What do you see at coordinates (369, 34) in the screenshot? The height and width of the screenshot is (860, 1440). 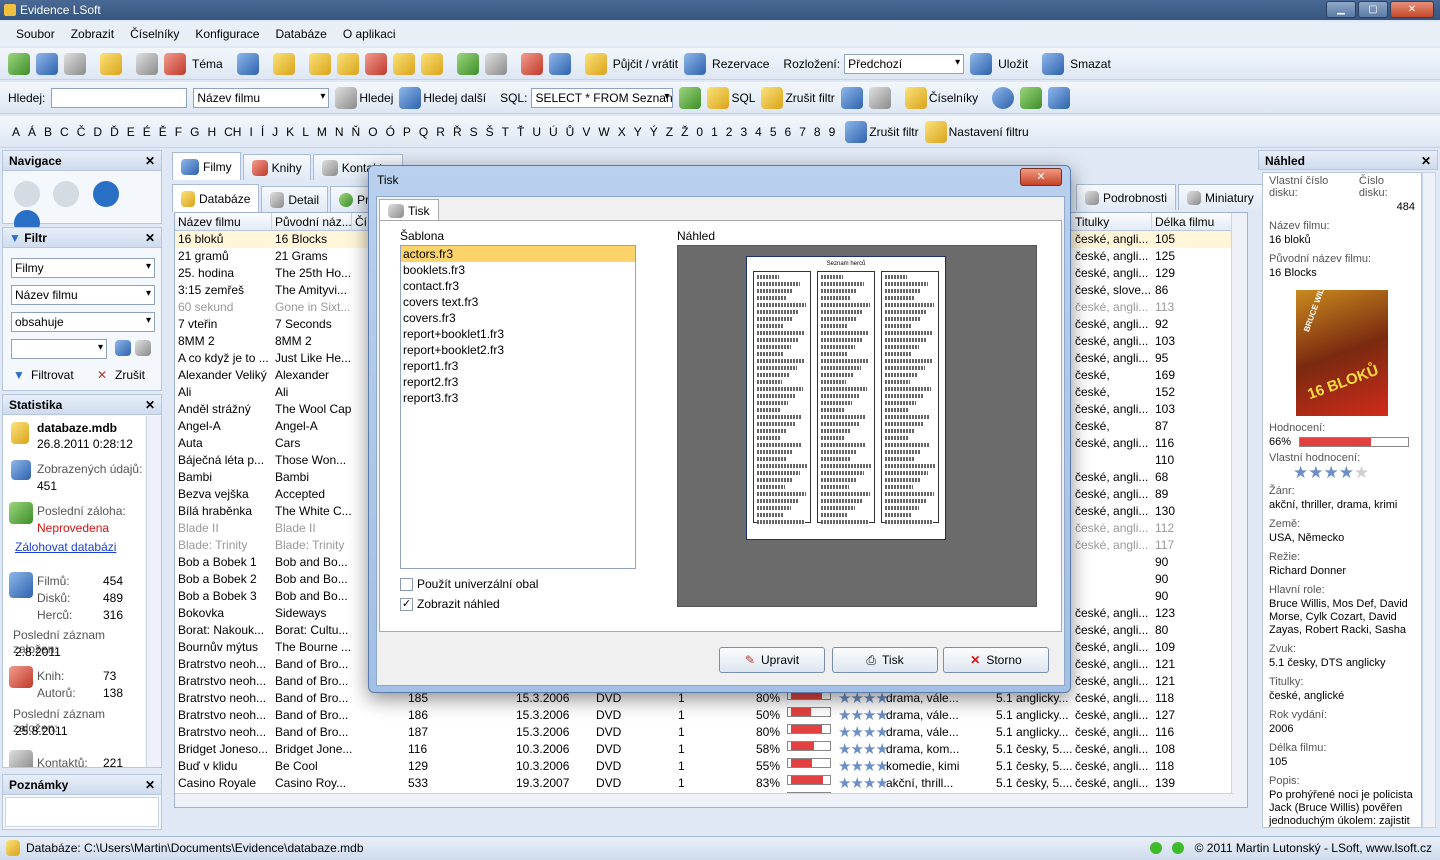 I see `menu-o-aplikaci: O aplikaci` at bounding box center [369, 34].